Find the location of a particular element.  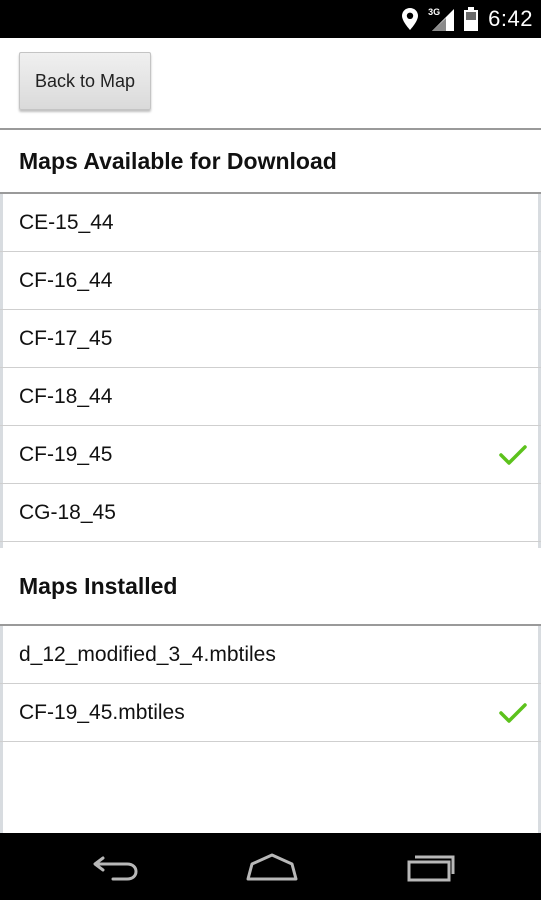

list-item-label: CF-18_44 is located at coordinates (66, 396).